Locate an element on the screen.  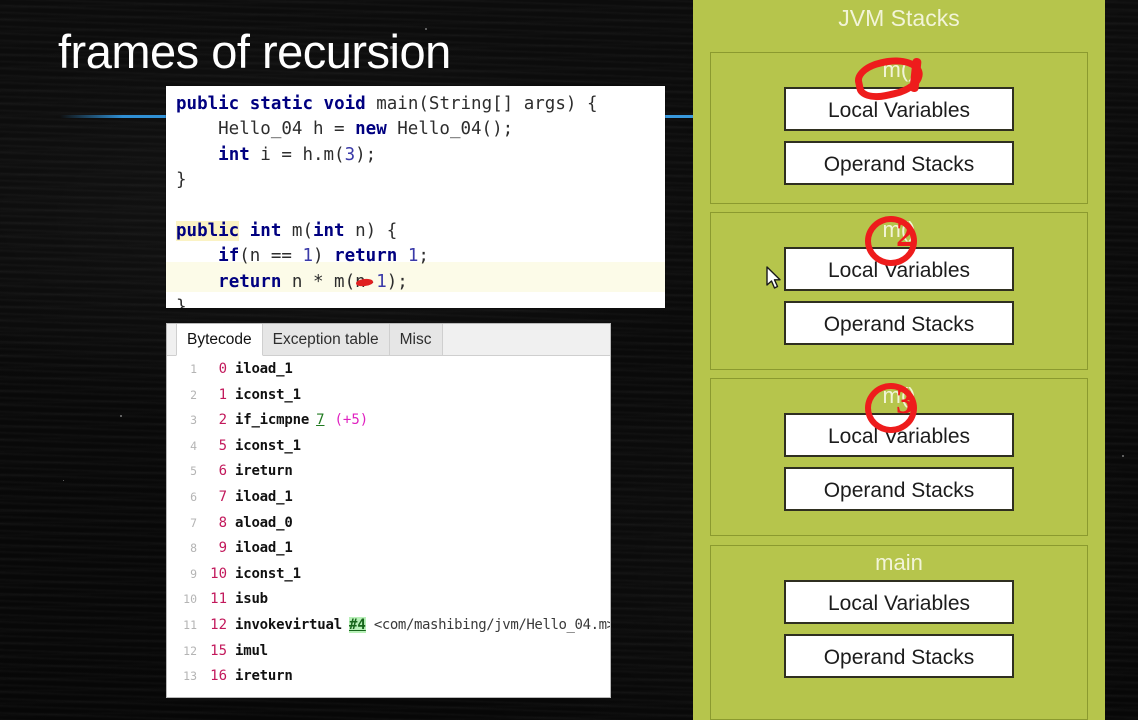
bytecode-opcode: invokevirtual is located at coordinates (288, 624).